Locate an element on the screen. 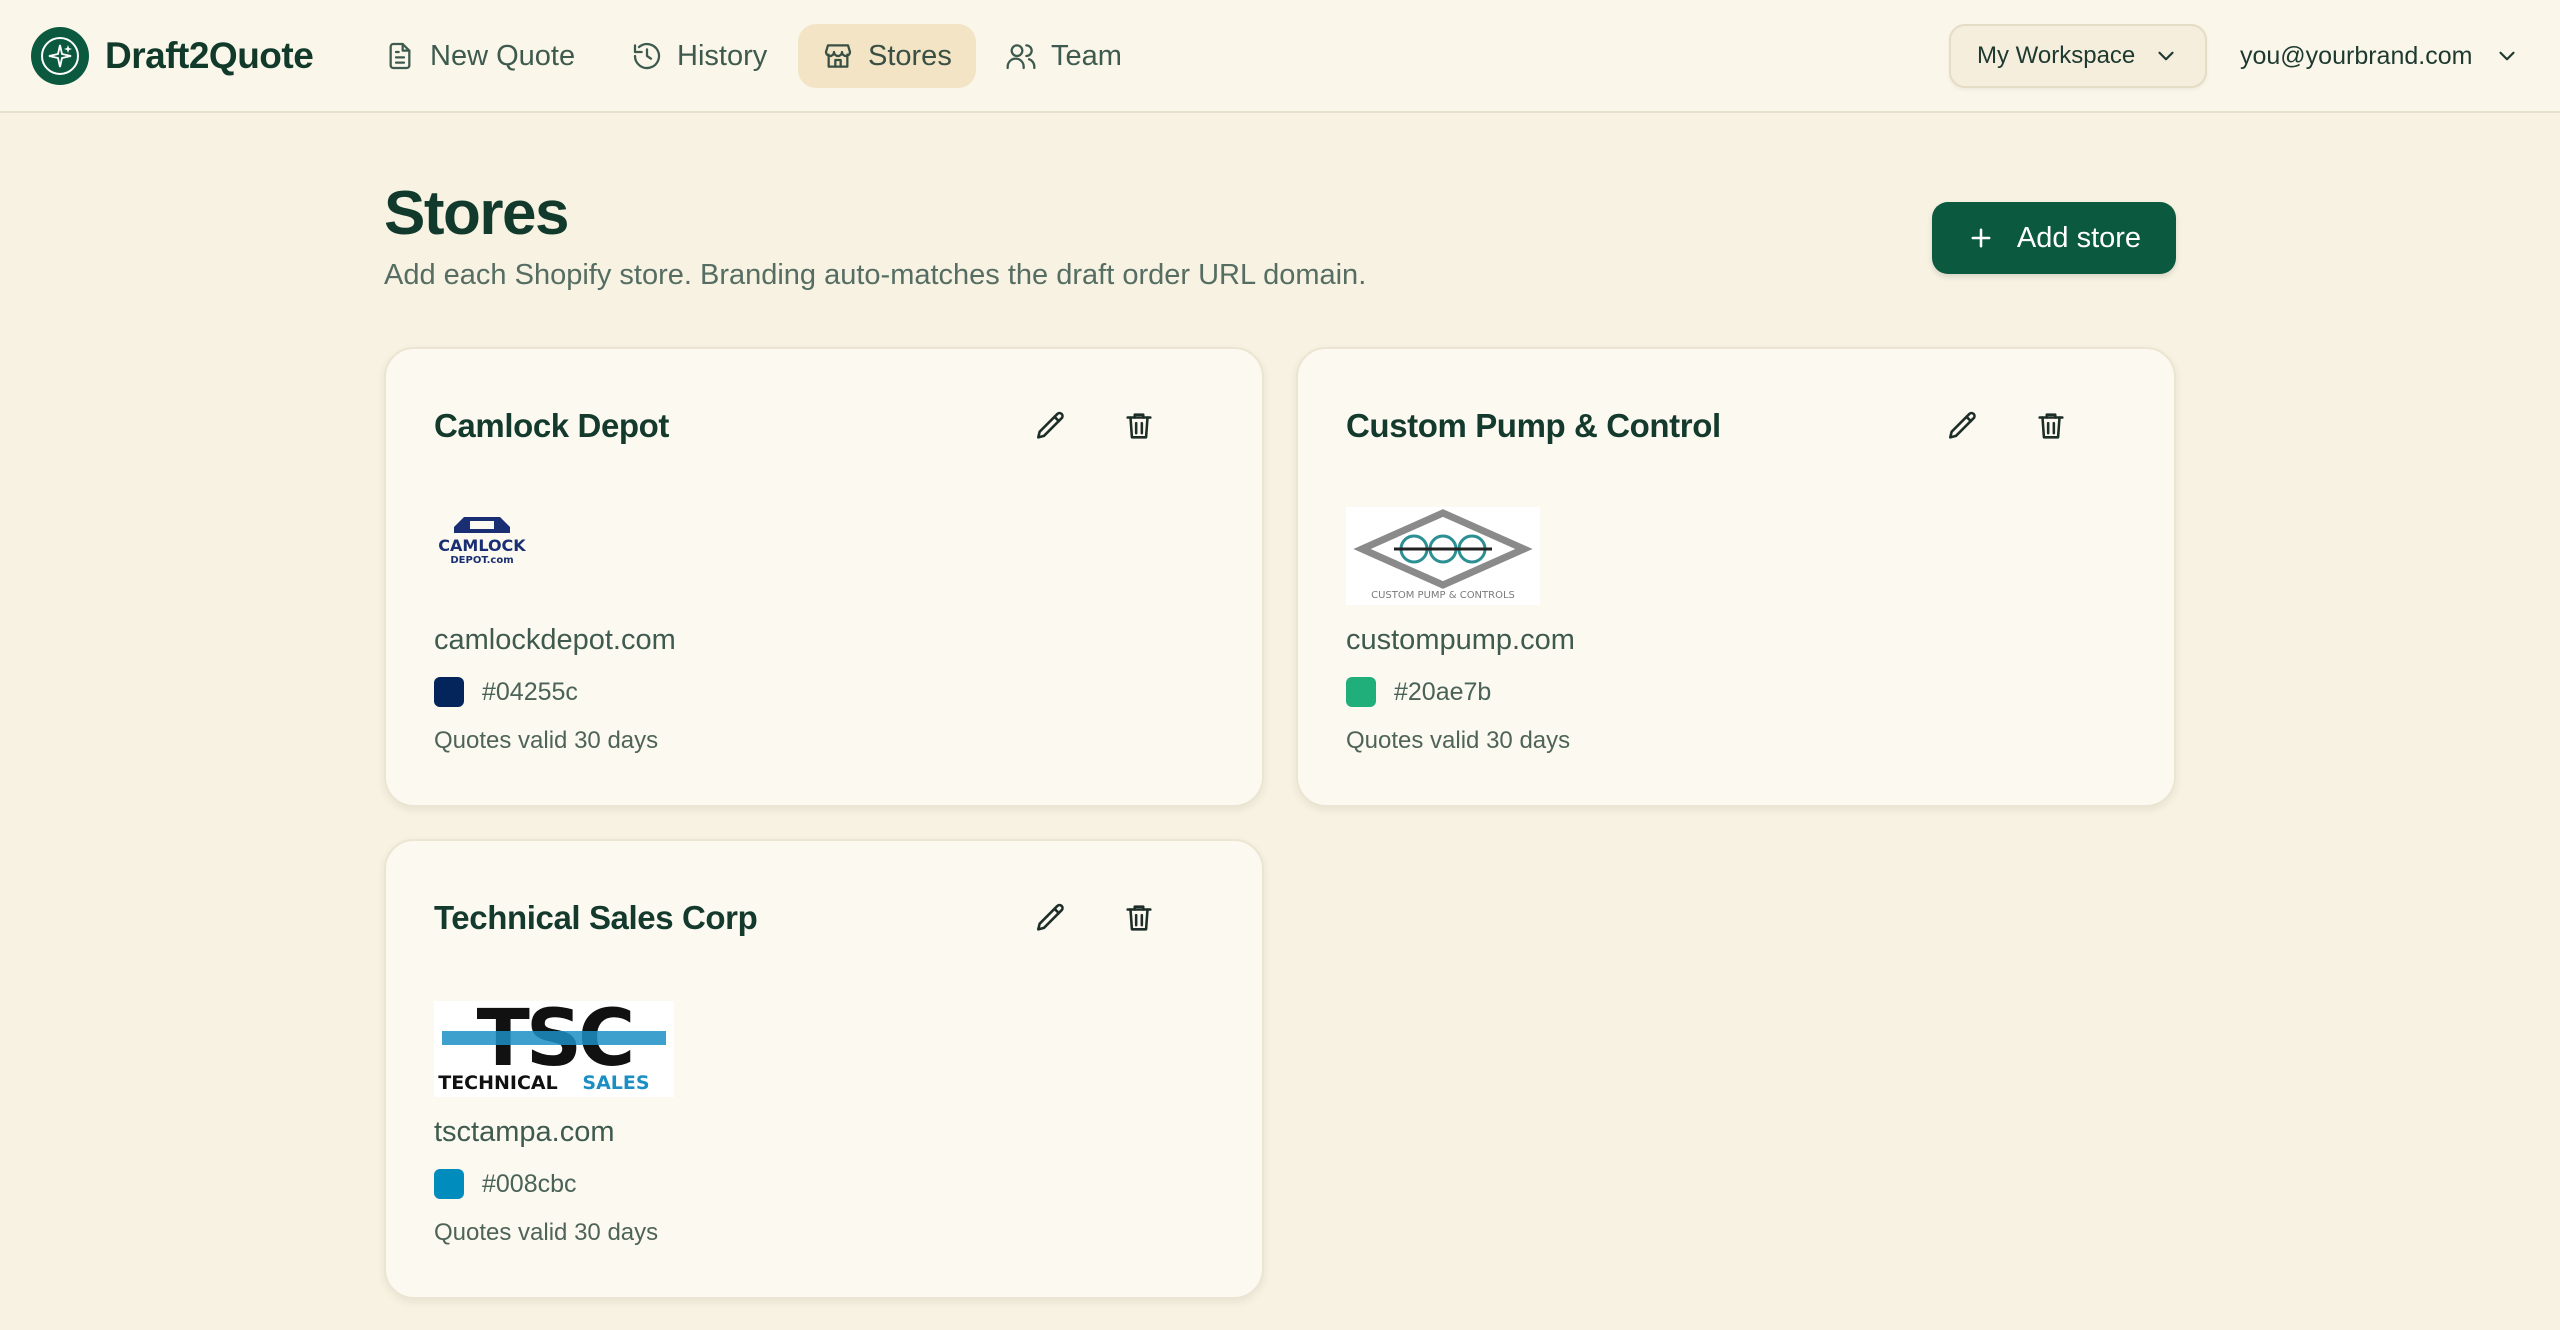 Image resolution: width=2560 pixels, height=1330 pixels. nav-stores: Stores is located at coordinates (887, 56).